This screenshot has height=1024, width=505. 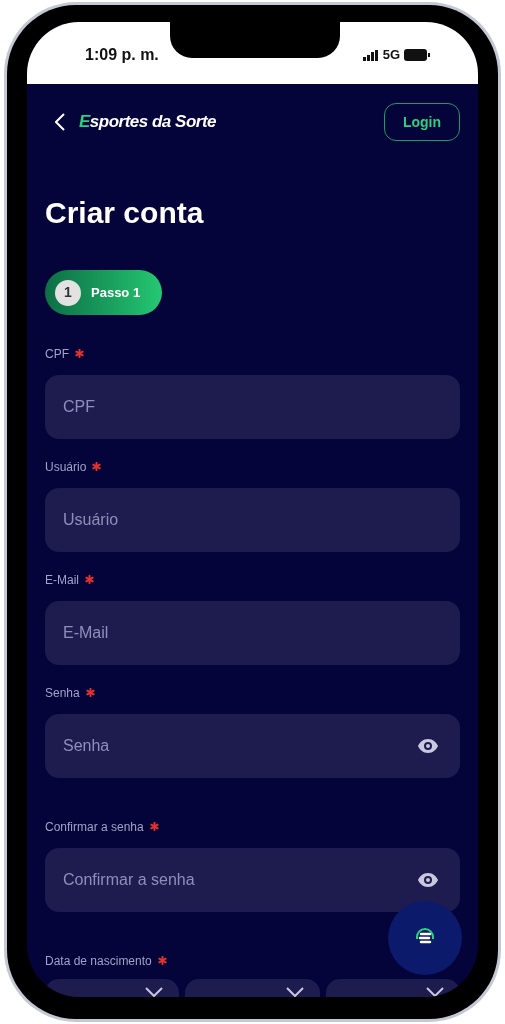 What do you see at coordinates (122, 55) in the screenshot?
I see `status-time: 1:09 p. m.` at bounding box center [122, 55].